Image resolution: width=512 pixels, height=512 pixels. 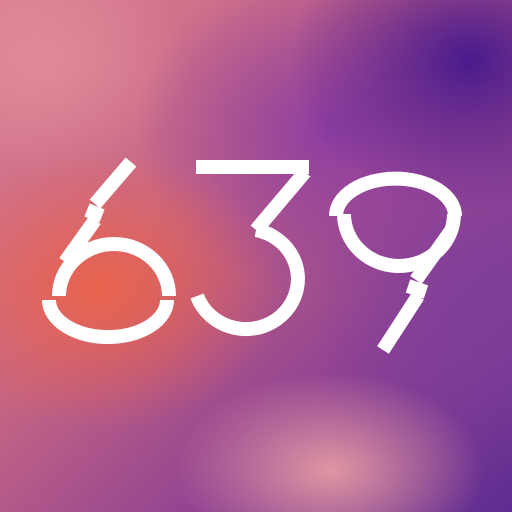 I want to click on digit-nine, so click(x=395, y=262).